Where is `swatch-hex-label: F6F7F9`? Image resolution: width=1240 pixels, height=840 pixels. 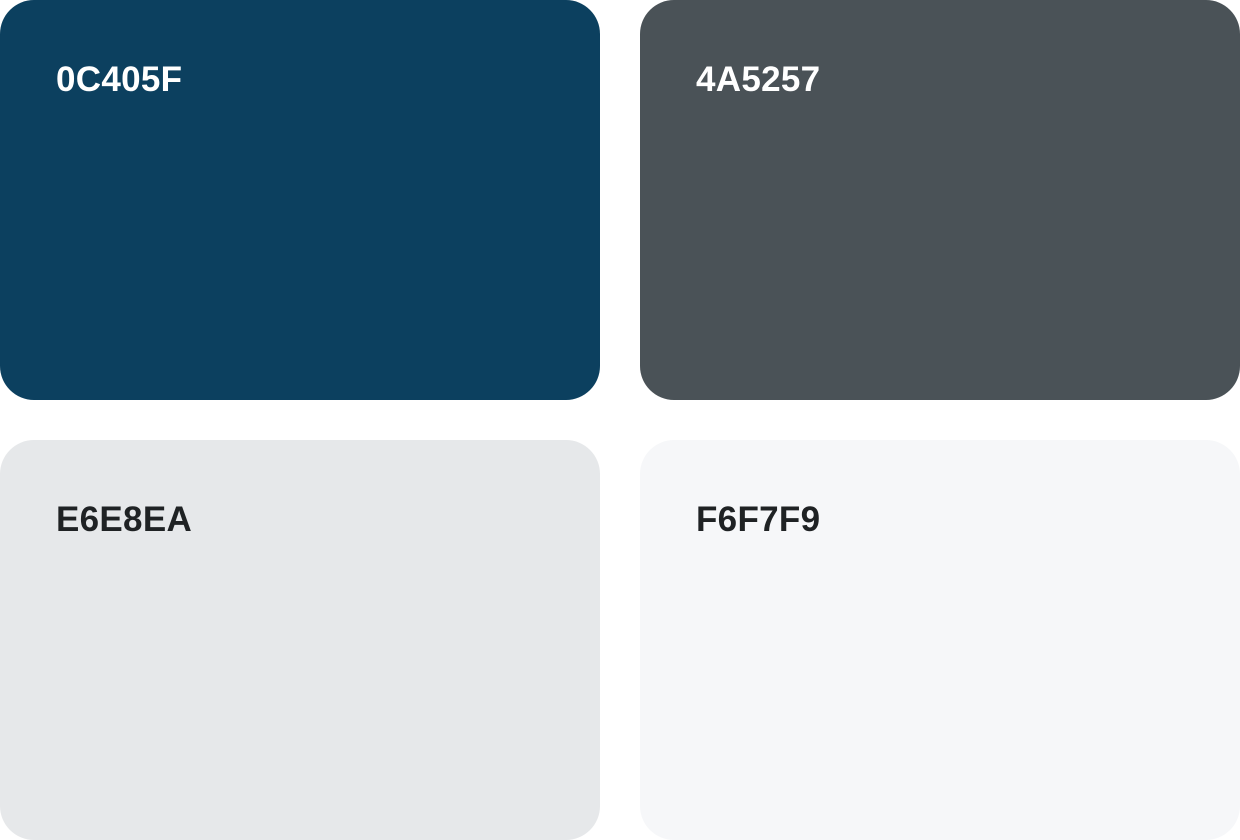
swatch-hex-label: F6F7F9 is located at coordinates (758, 519).